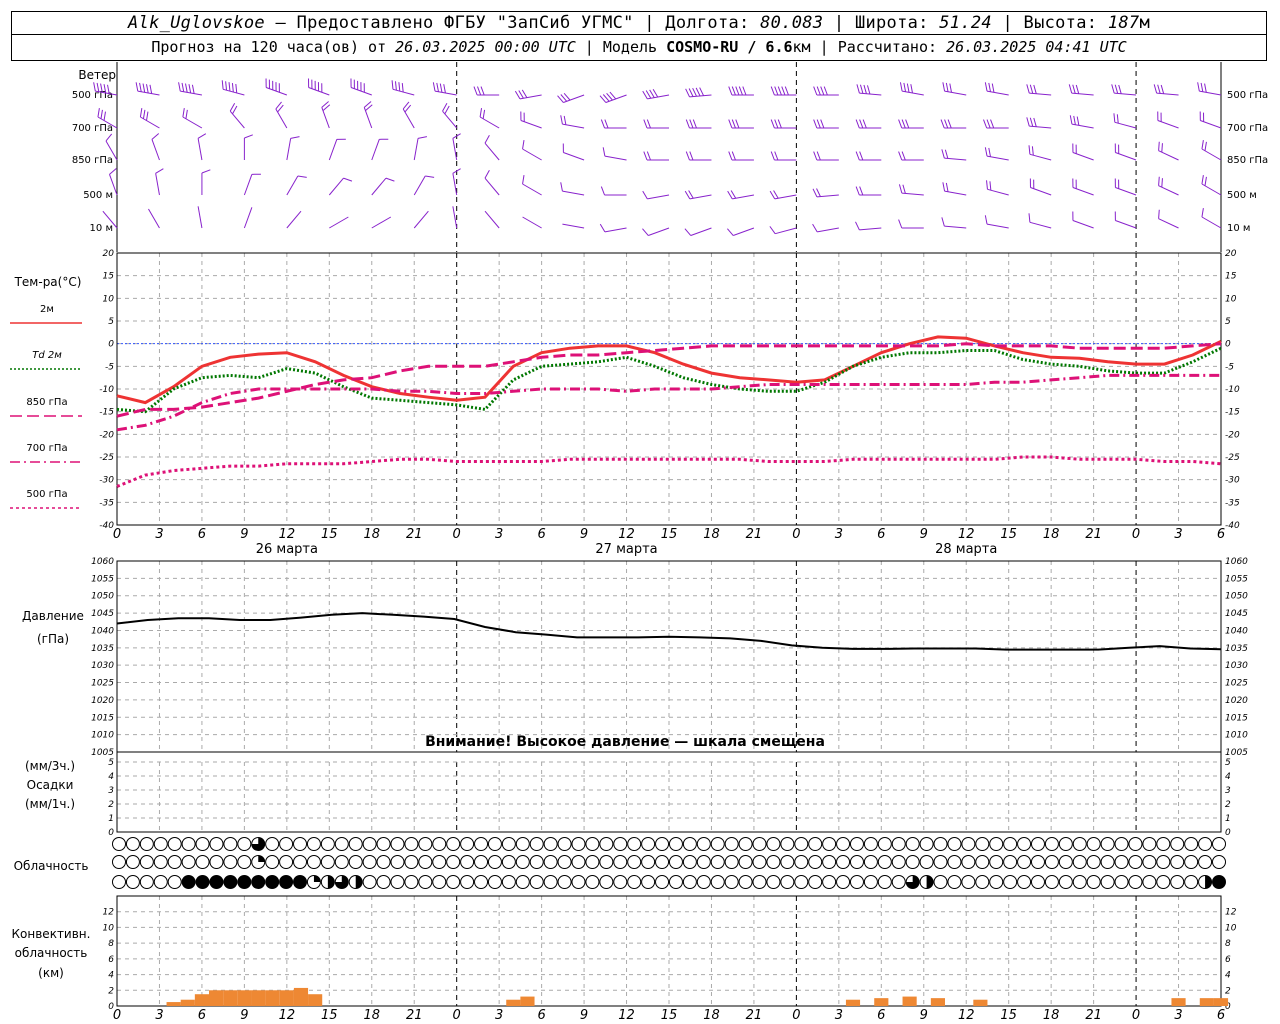  I want to click on conv-xtick: 15, so click(329, 1015).